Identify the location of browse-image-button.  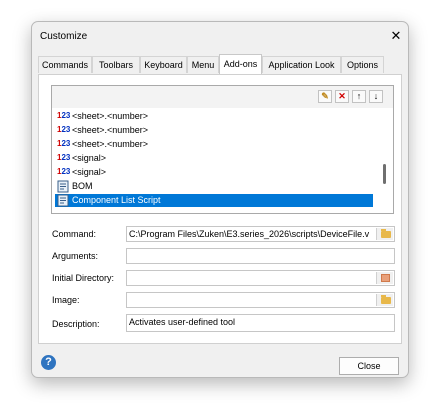
(384, 300).